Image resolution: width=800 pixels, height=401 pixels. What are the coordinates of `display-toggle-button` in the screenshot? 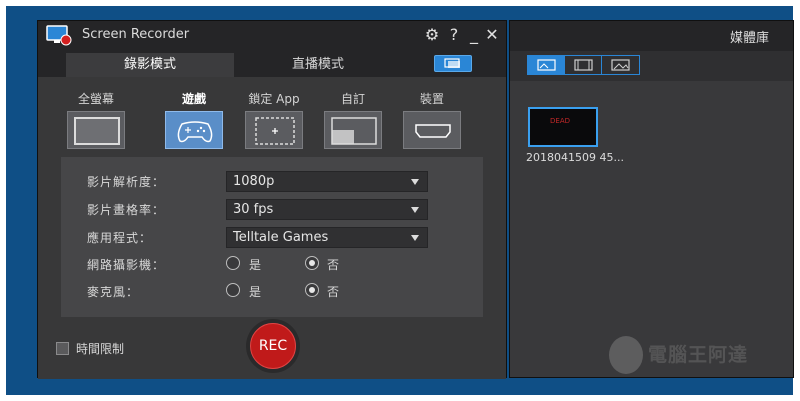 It's located at (453, 63).